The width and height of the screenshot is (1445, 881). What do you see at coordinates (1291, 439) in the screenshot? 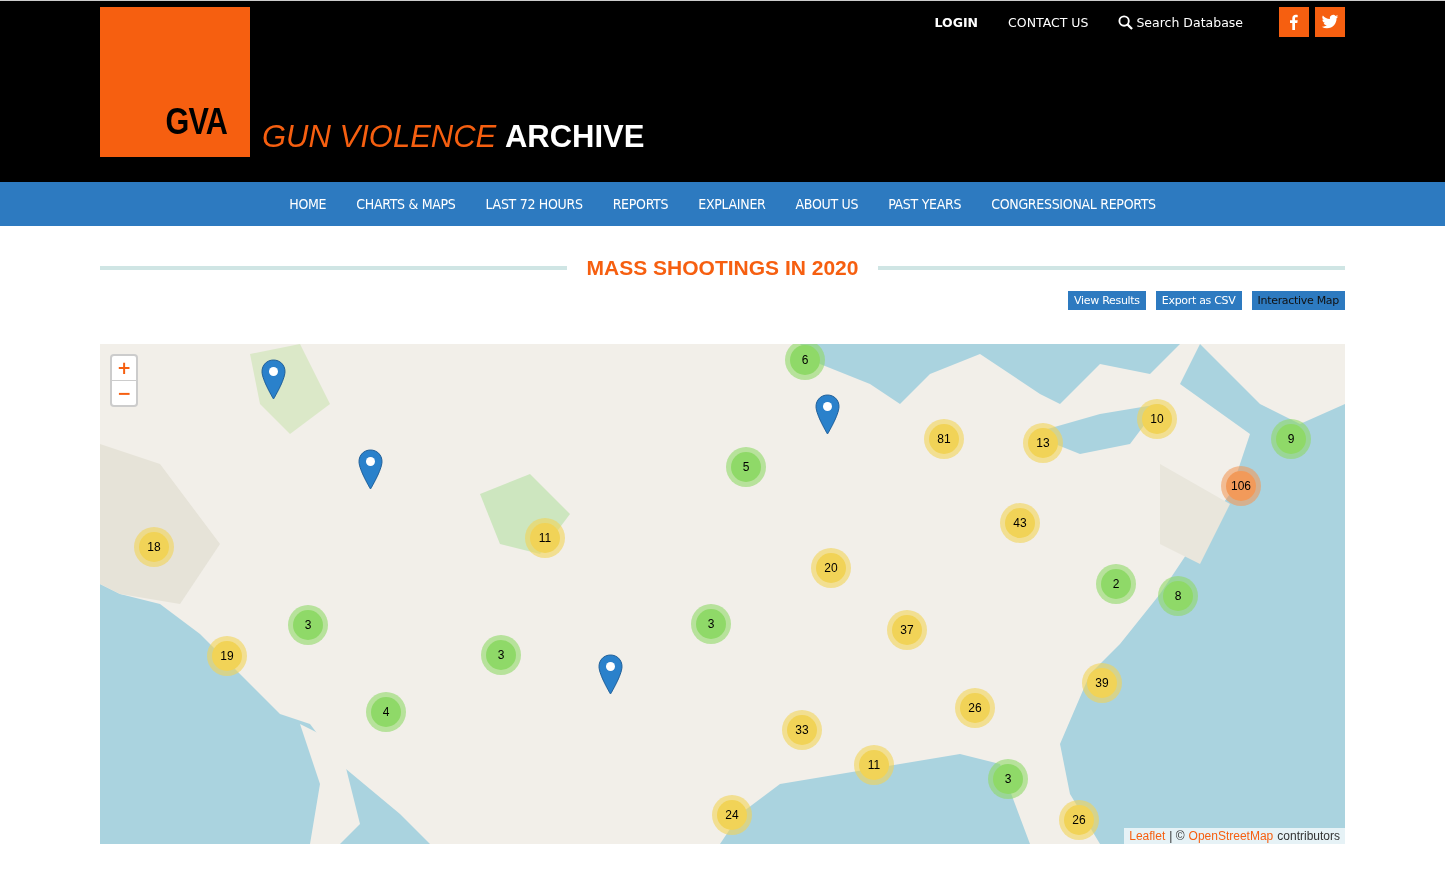
I see `cluster-marker: 9` at bounding box center [1291, 439].